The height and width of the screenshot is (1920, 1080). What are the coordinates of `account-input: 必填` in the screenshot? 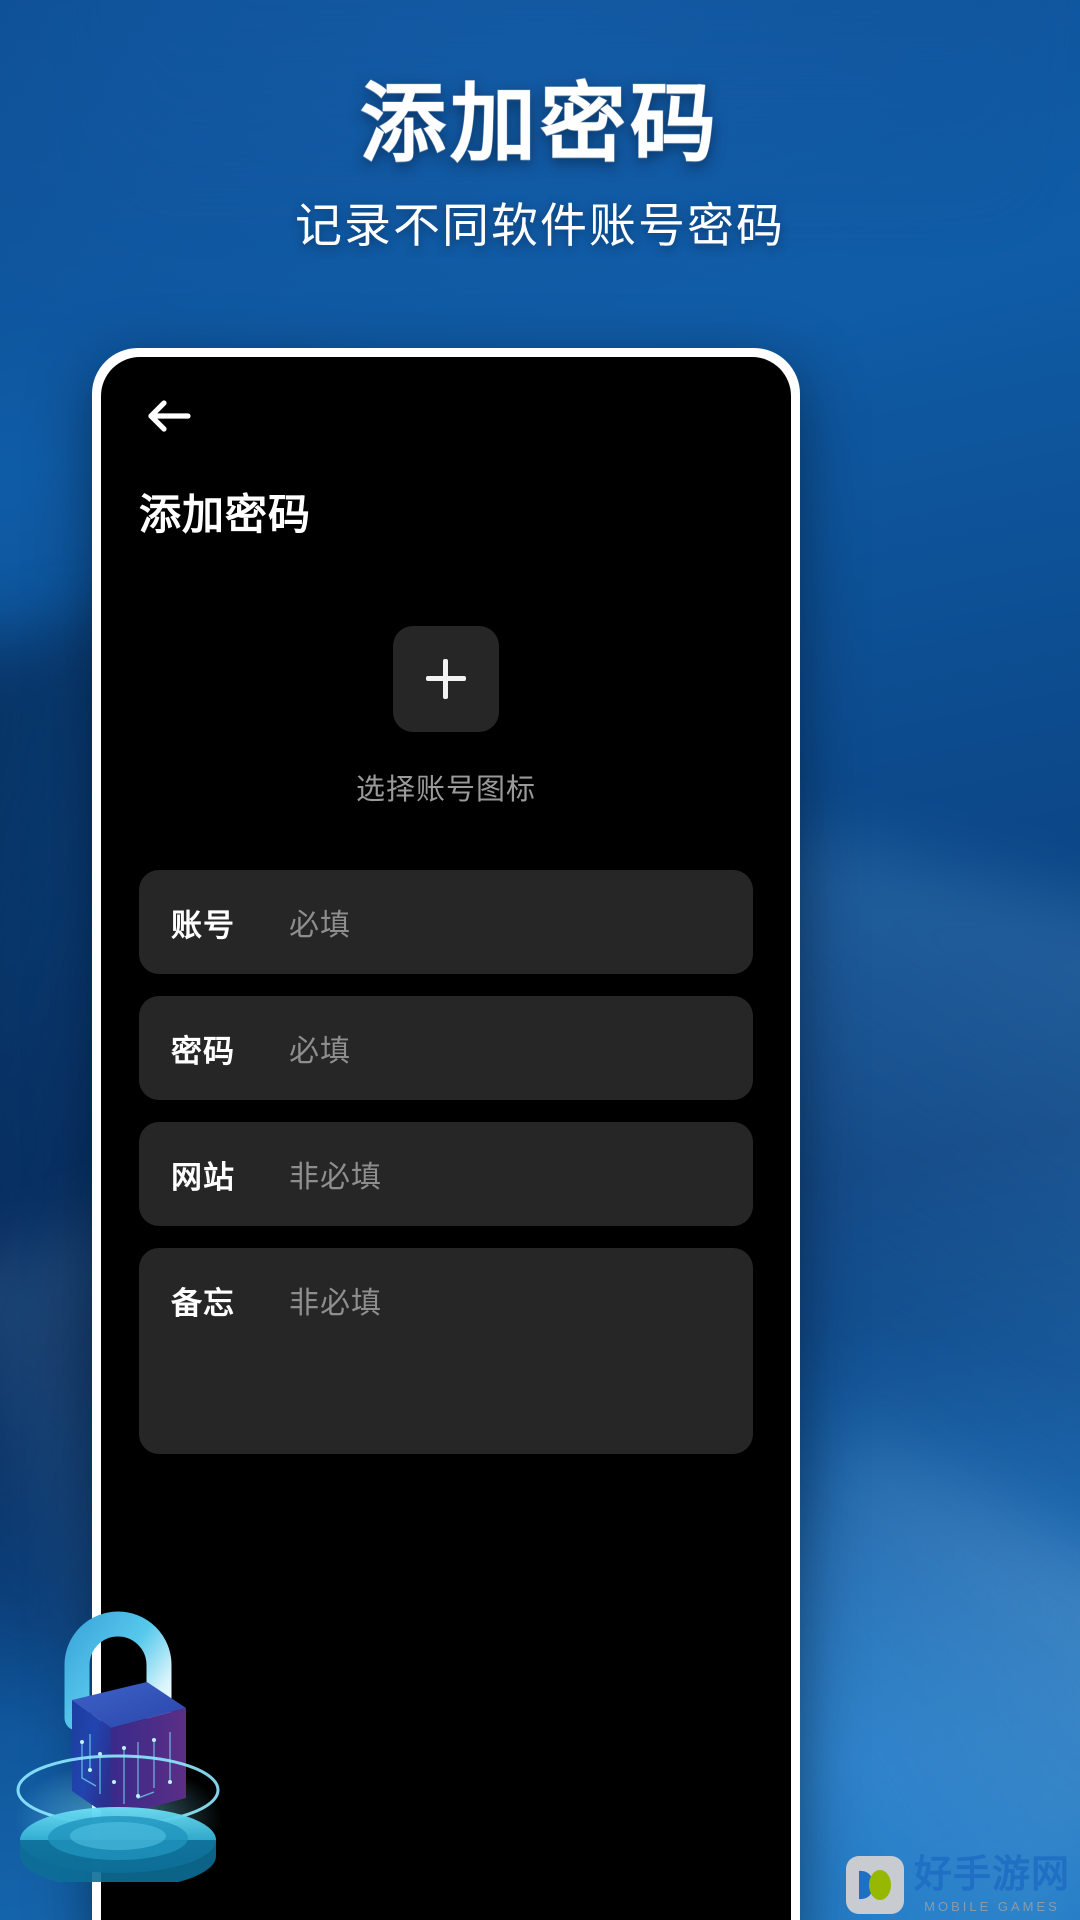 It's located at (320, 922).